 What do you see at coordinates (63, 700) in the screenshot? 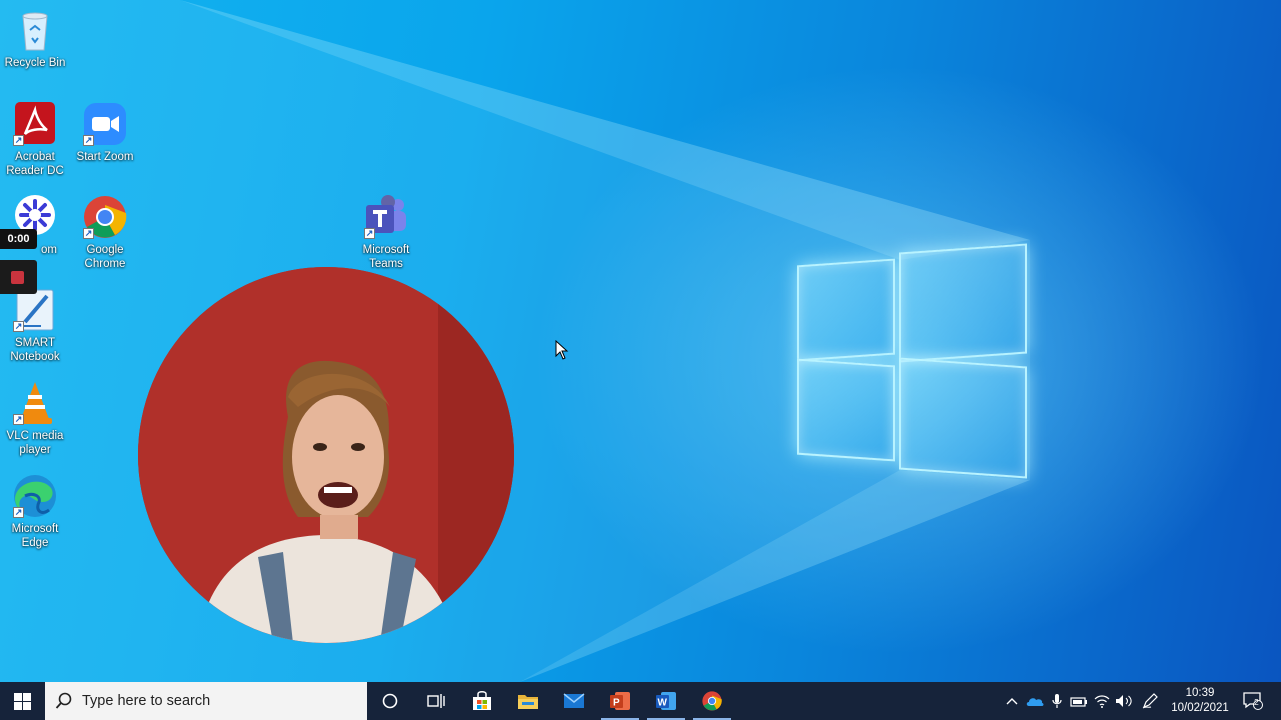
I see `search-icon` at bounding box center [63, 700].